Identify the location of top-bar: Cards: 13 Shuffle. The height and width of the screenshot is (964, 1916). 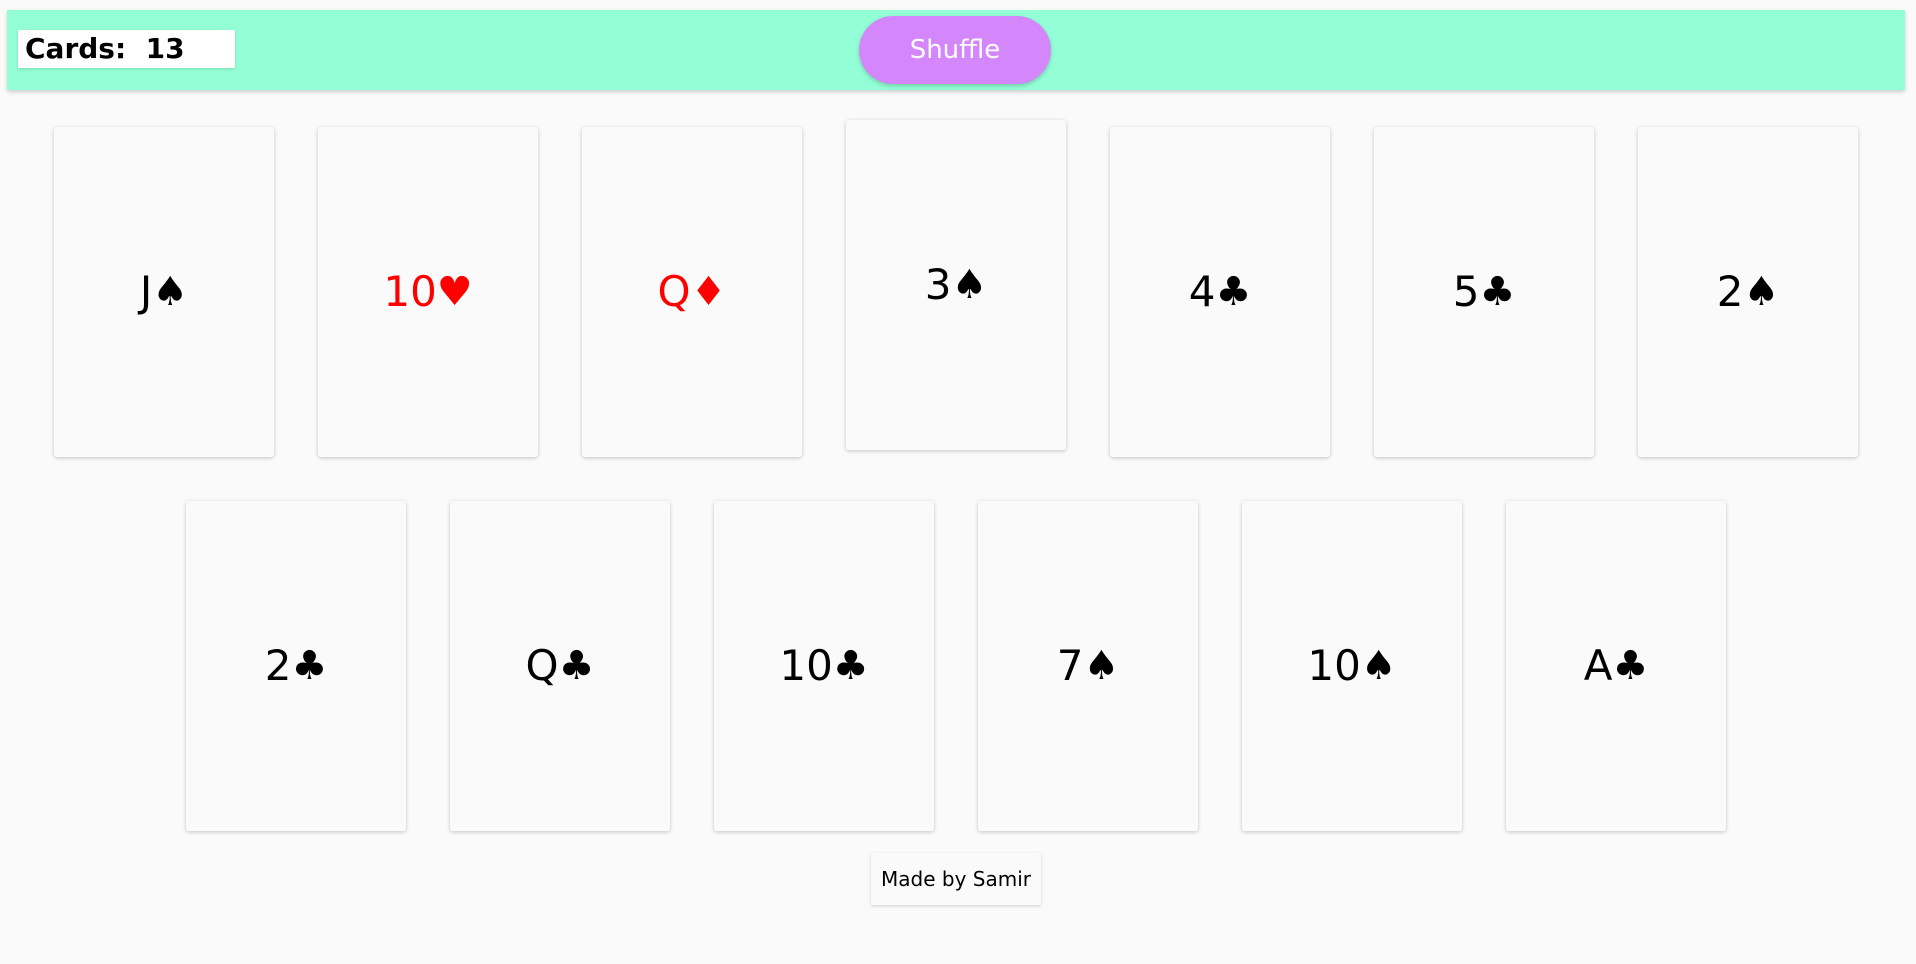
(956, 50).